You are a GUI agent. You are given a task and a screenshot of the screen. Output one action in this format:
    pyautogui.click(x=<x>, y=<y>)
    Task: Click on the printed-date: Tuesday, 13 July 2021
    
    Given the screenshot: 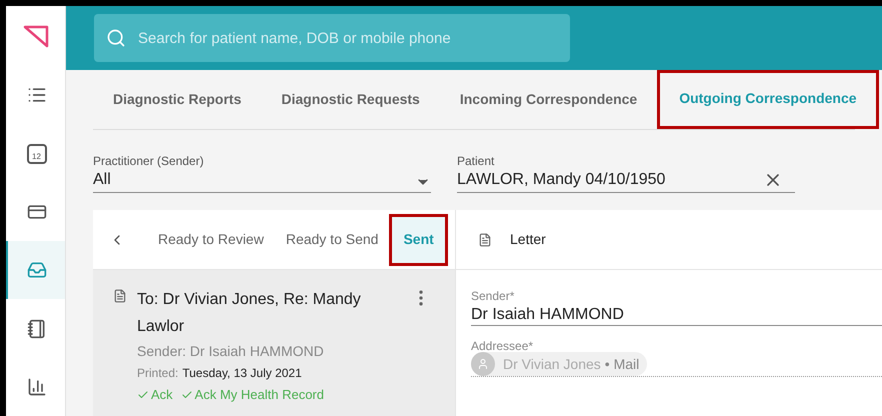 What is the action you would take?
    pyautogui.click(x=242, y=373)
    